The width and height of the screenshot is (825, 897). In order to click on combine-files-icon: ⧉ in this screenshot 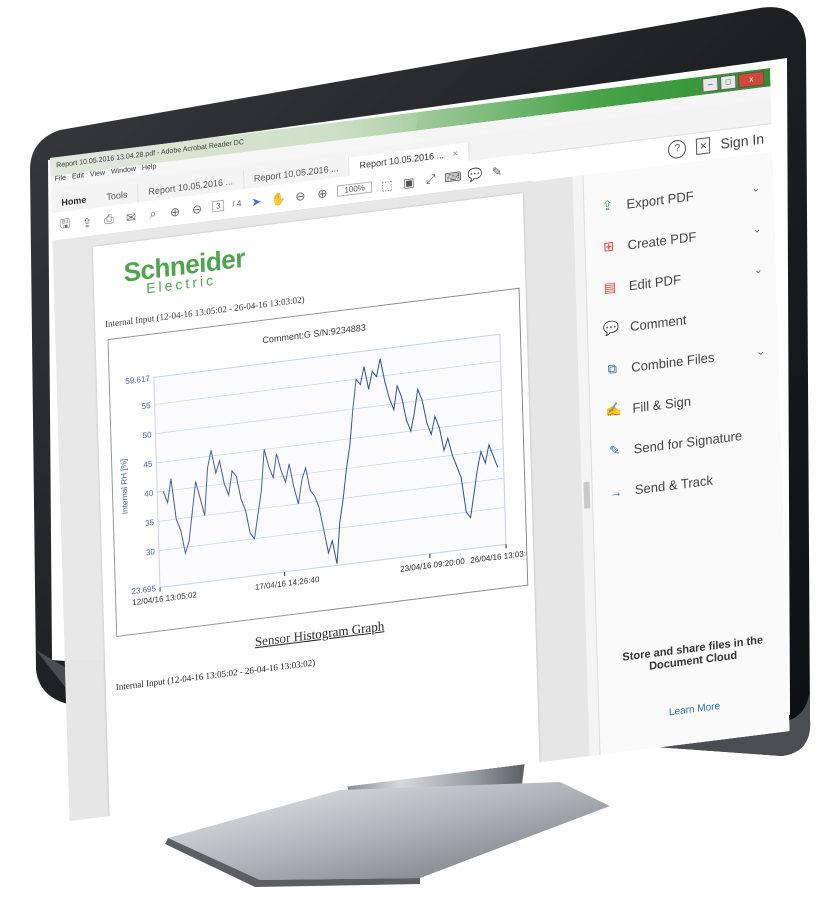, I will do `click(612, 368)`.